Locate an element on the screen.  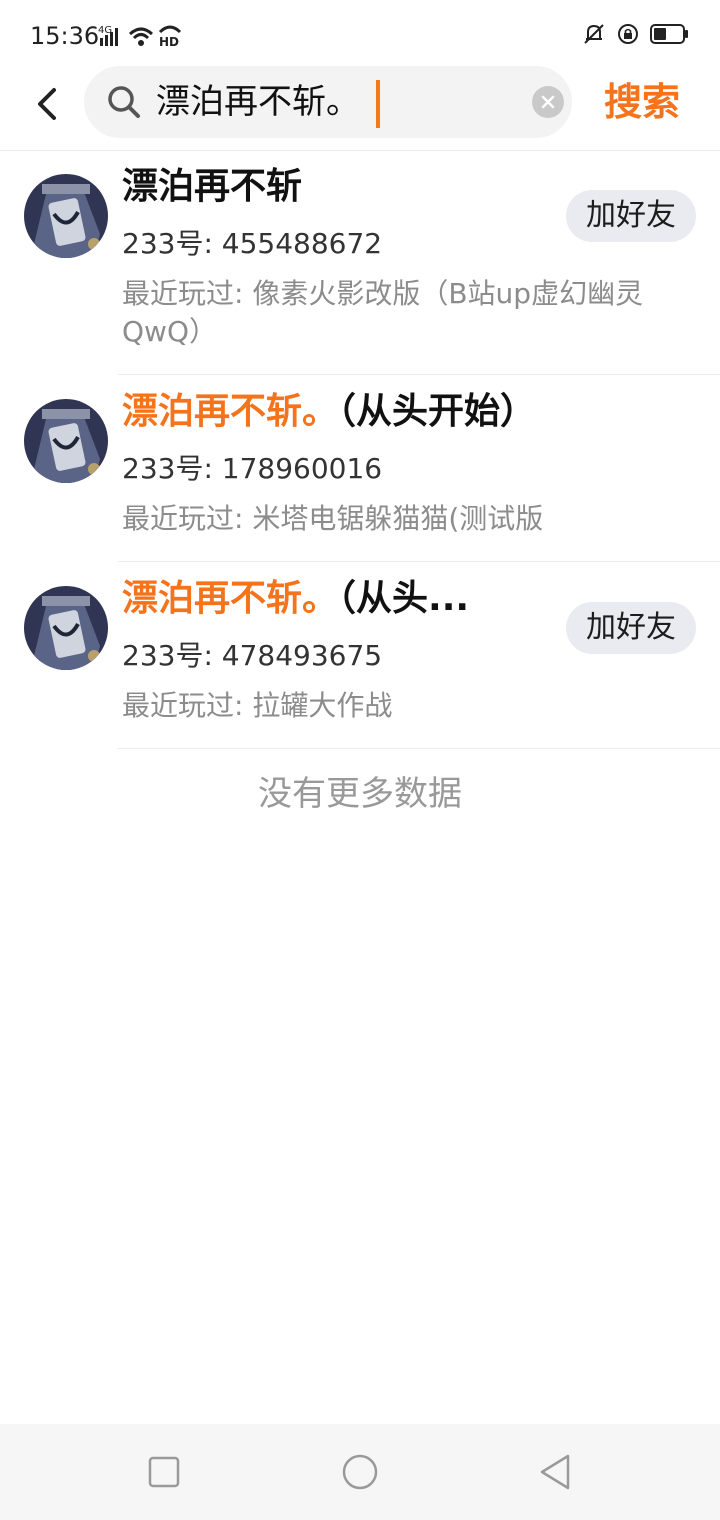
circle-icon is located at coordinates (360, 1472).